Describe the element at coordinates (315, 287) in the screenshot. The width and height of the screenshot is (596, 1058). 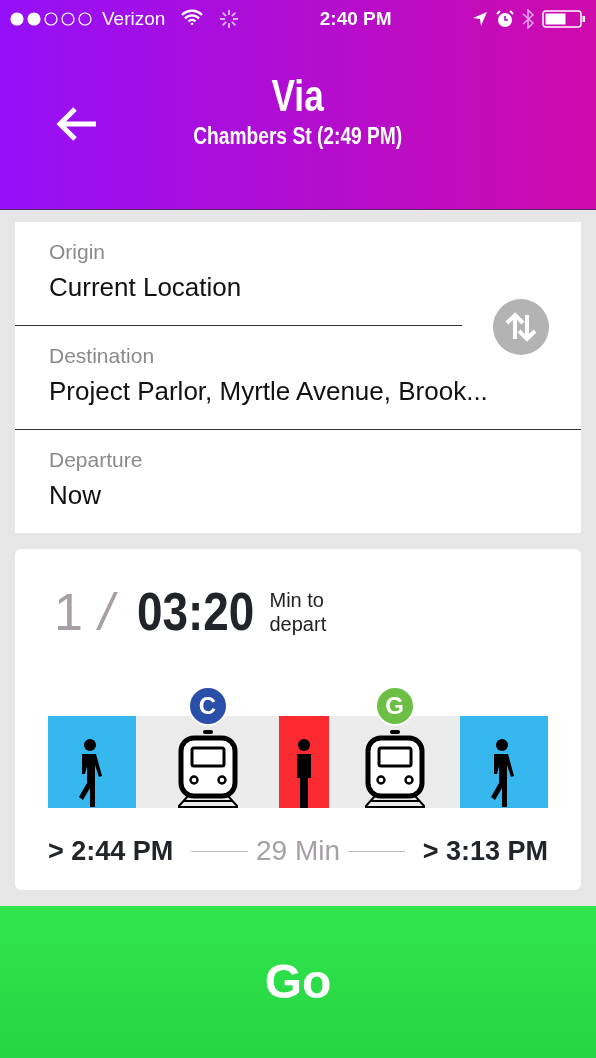
I see `field-value: Current Location` at that location.